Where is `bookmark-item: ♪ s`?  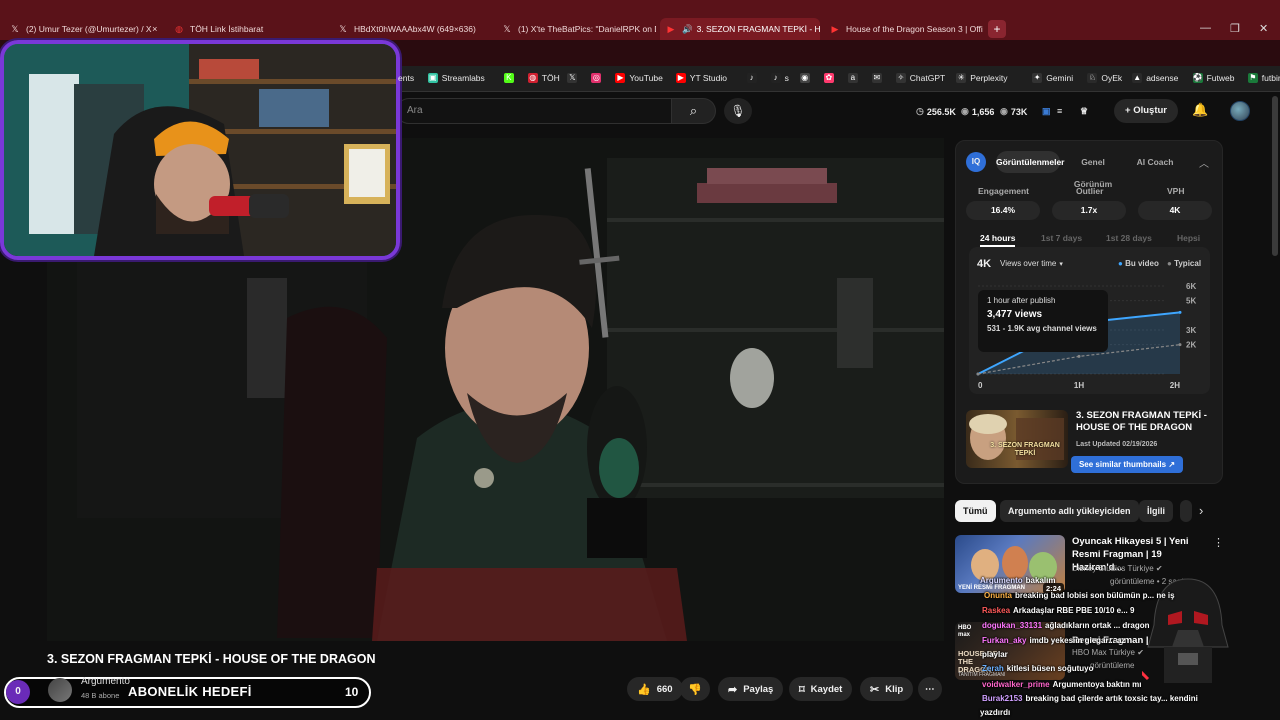 bookmark-item: ♪ s is located at coordinates (779, 78).